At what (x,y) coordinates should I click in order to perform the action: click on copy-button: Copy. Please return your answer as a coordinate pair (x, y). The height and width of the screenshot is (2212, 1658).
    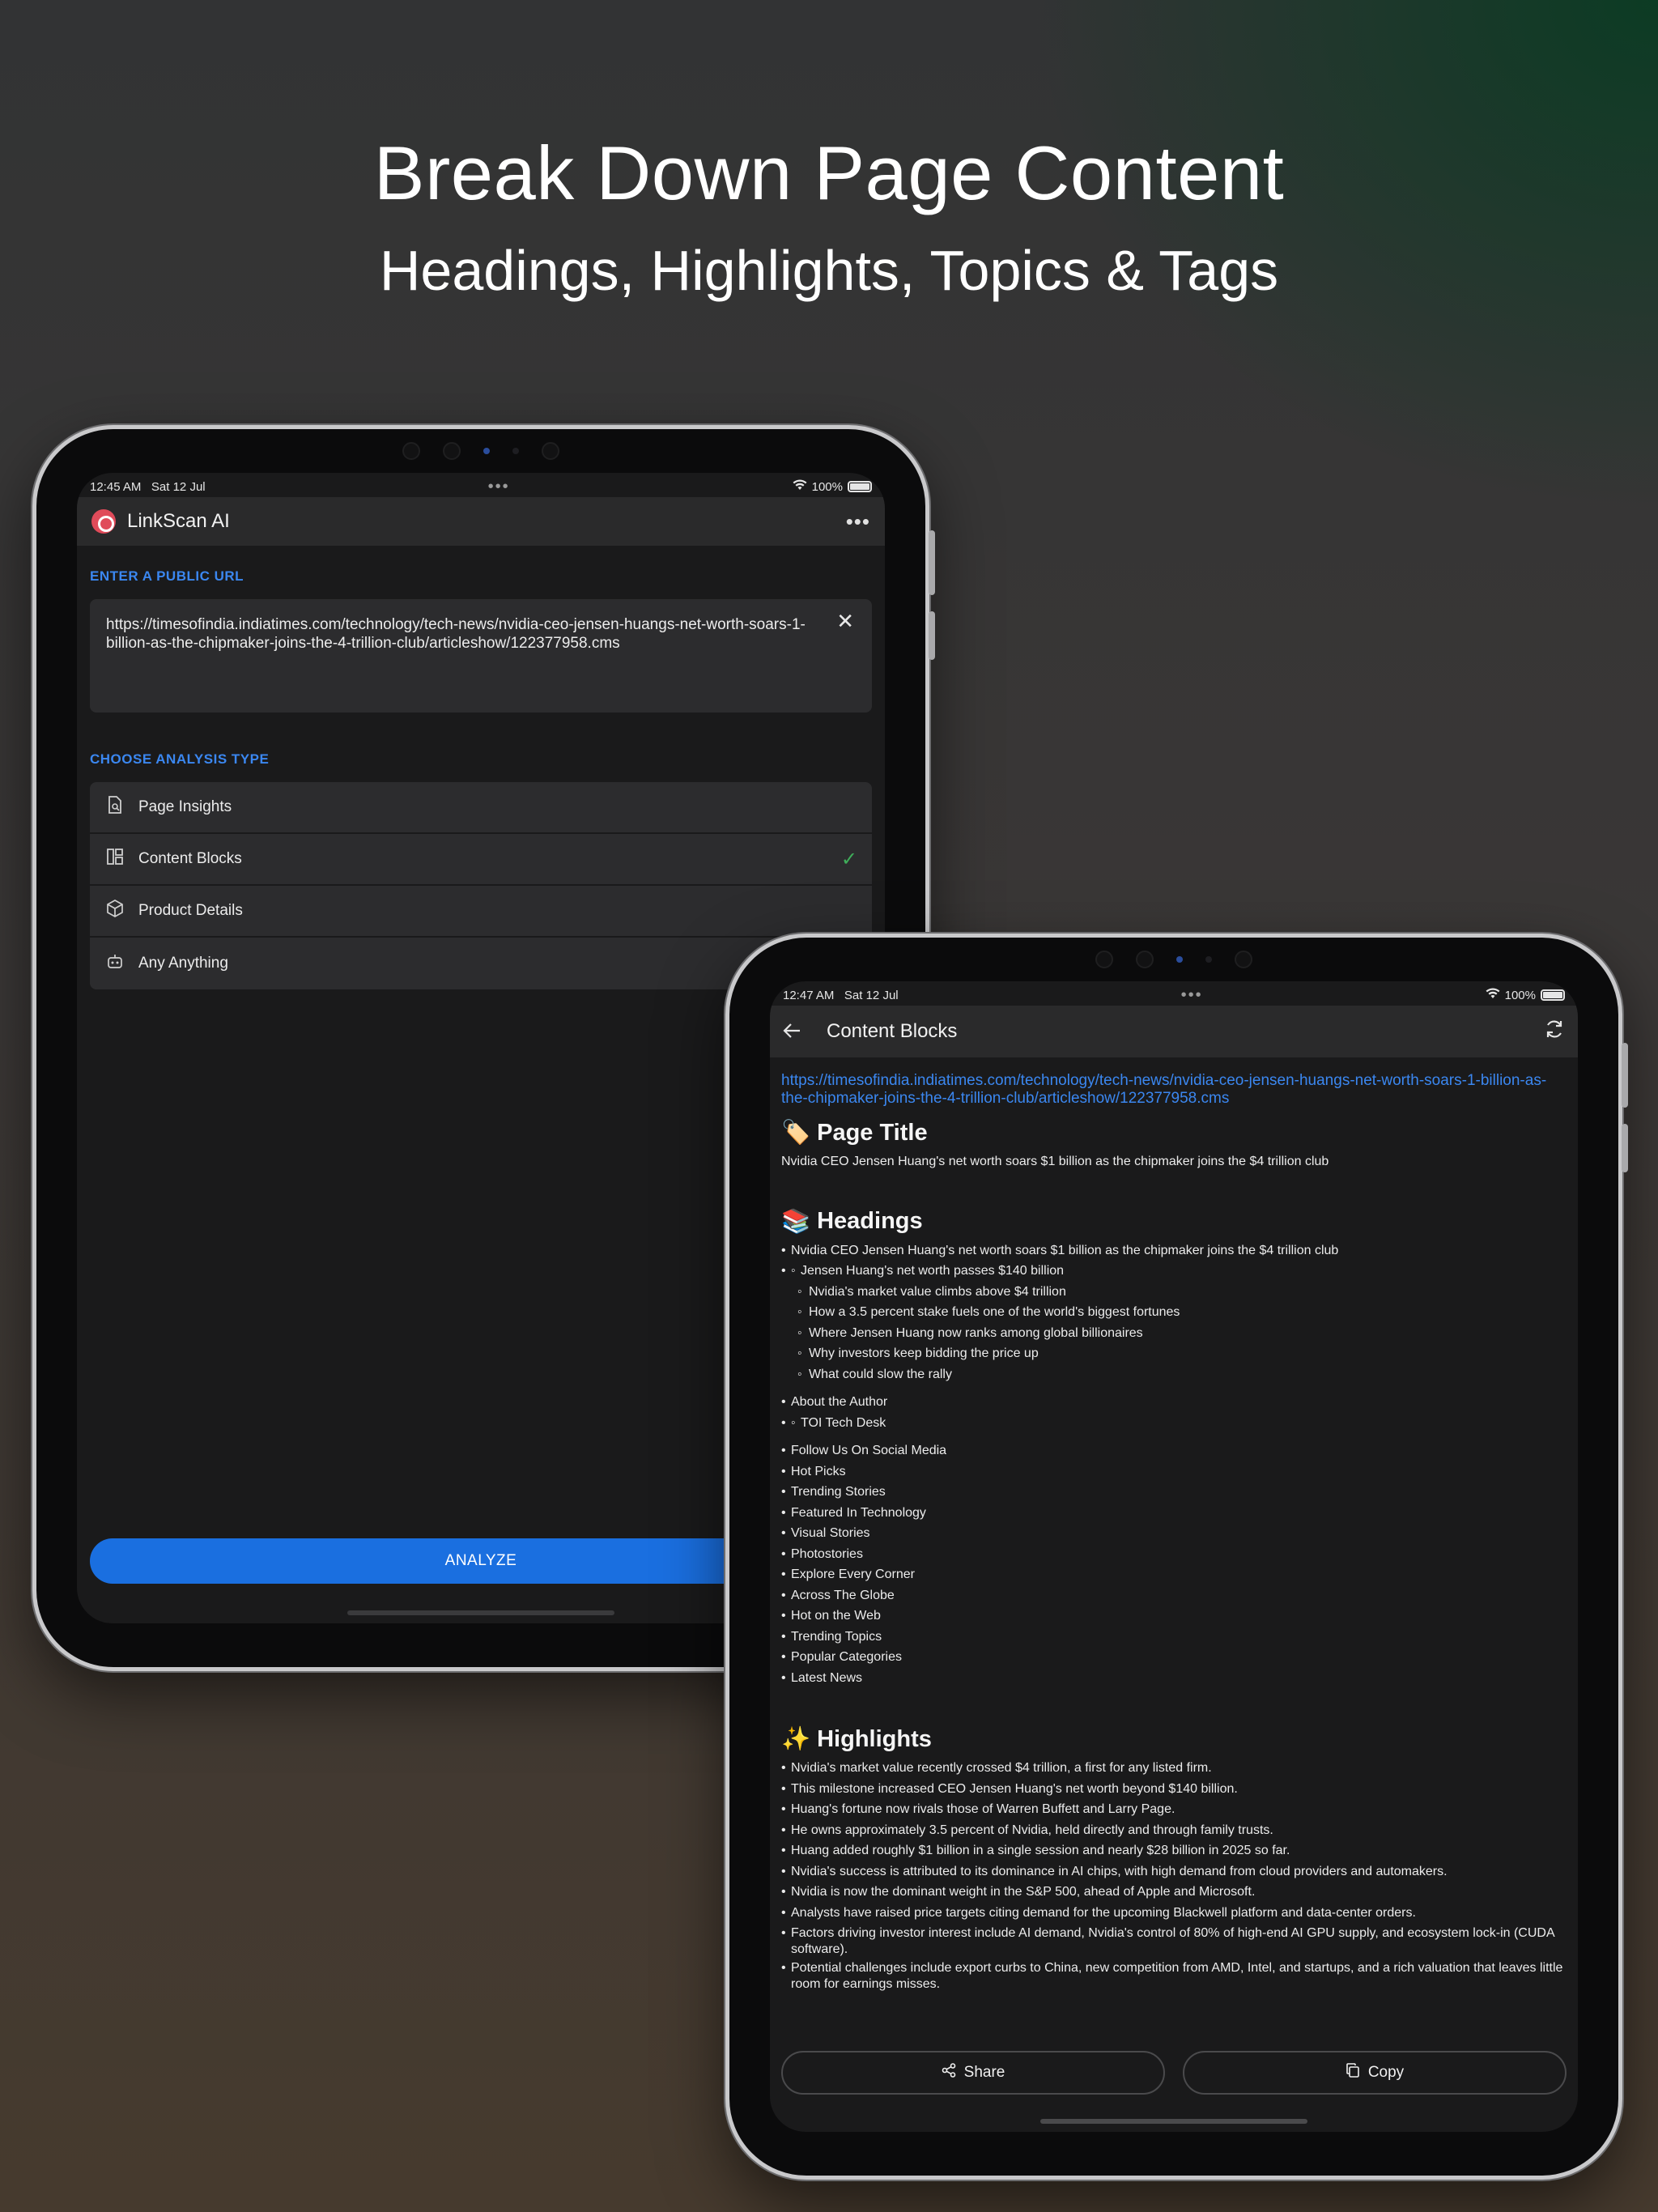
    Looking at the image, I should click on (1375, 2073).